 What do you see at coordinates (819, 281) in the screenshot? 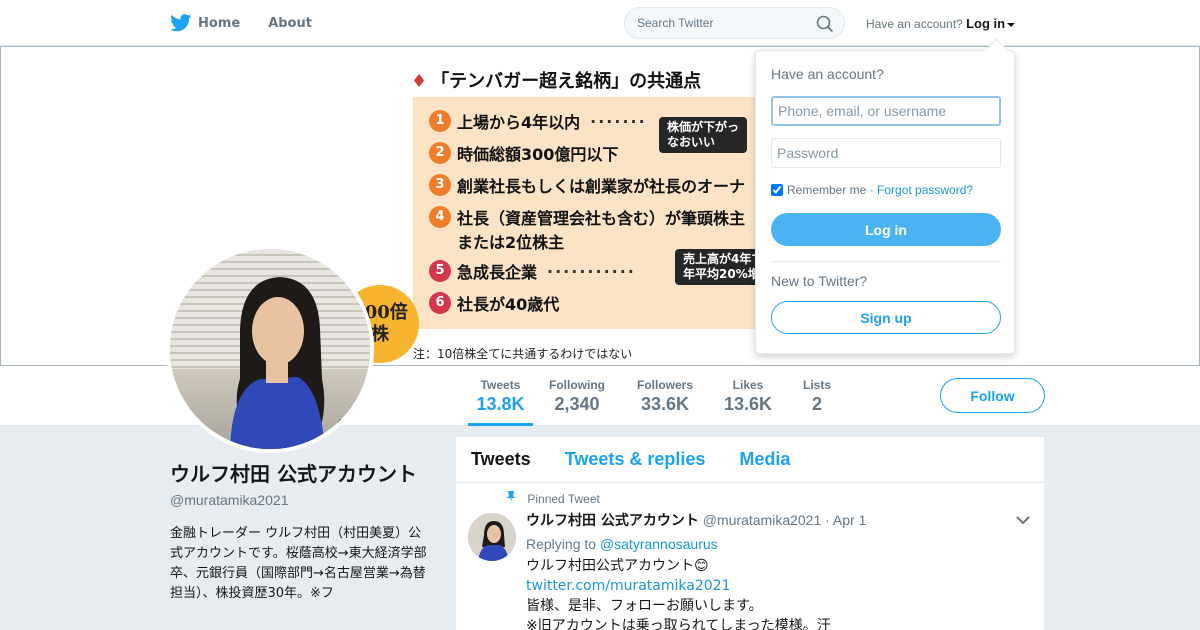
I see `new-to-twitter-text: New to Twitter?` at bounding box center [819, 281].